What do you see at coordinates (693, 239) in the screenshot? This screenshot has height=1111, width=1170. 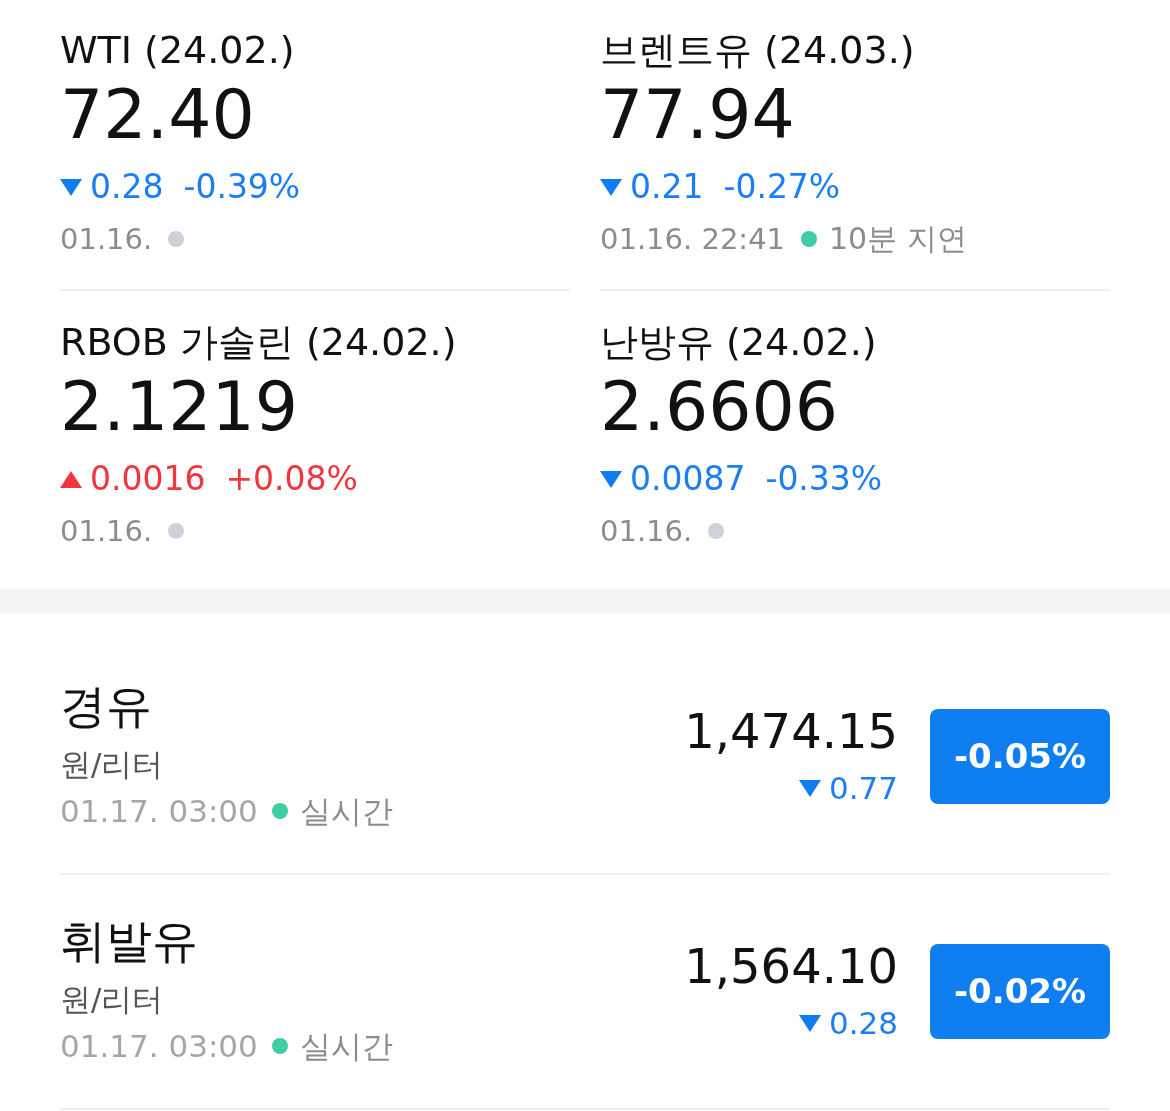 I see `quote-time: 01.16. 22:41` at bounding box center [693, 239].